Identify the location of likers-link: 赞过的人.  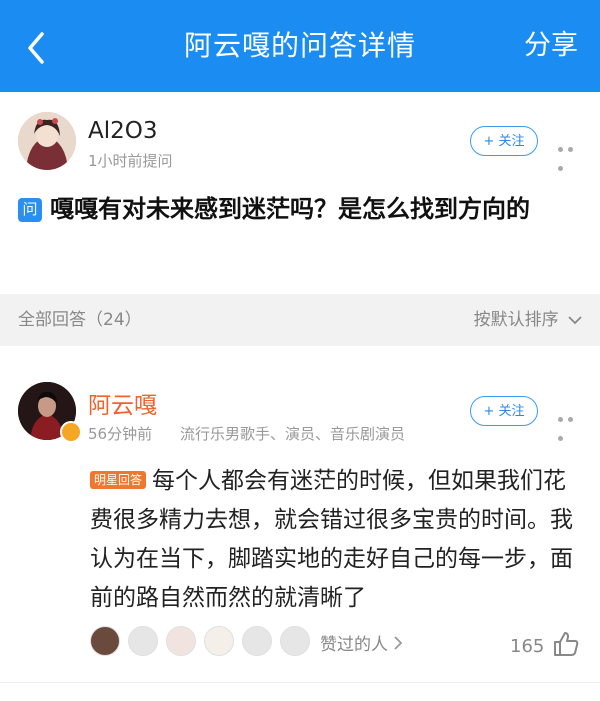
(361, 642).